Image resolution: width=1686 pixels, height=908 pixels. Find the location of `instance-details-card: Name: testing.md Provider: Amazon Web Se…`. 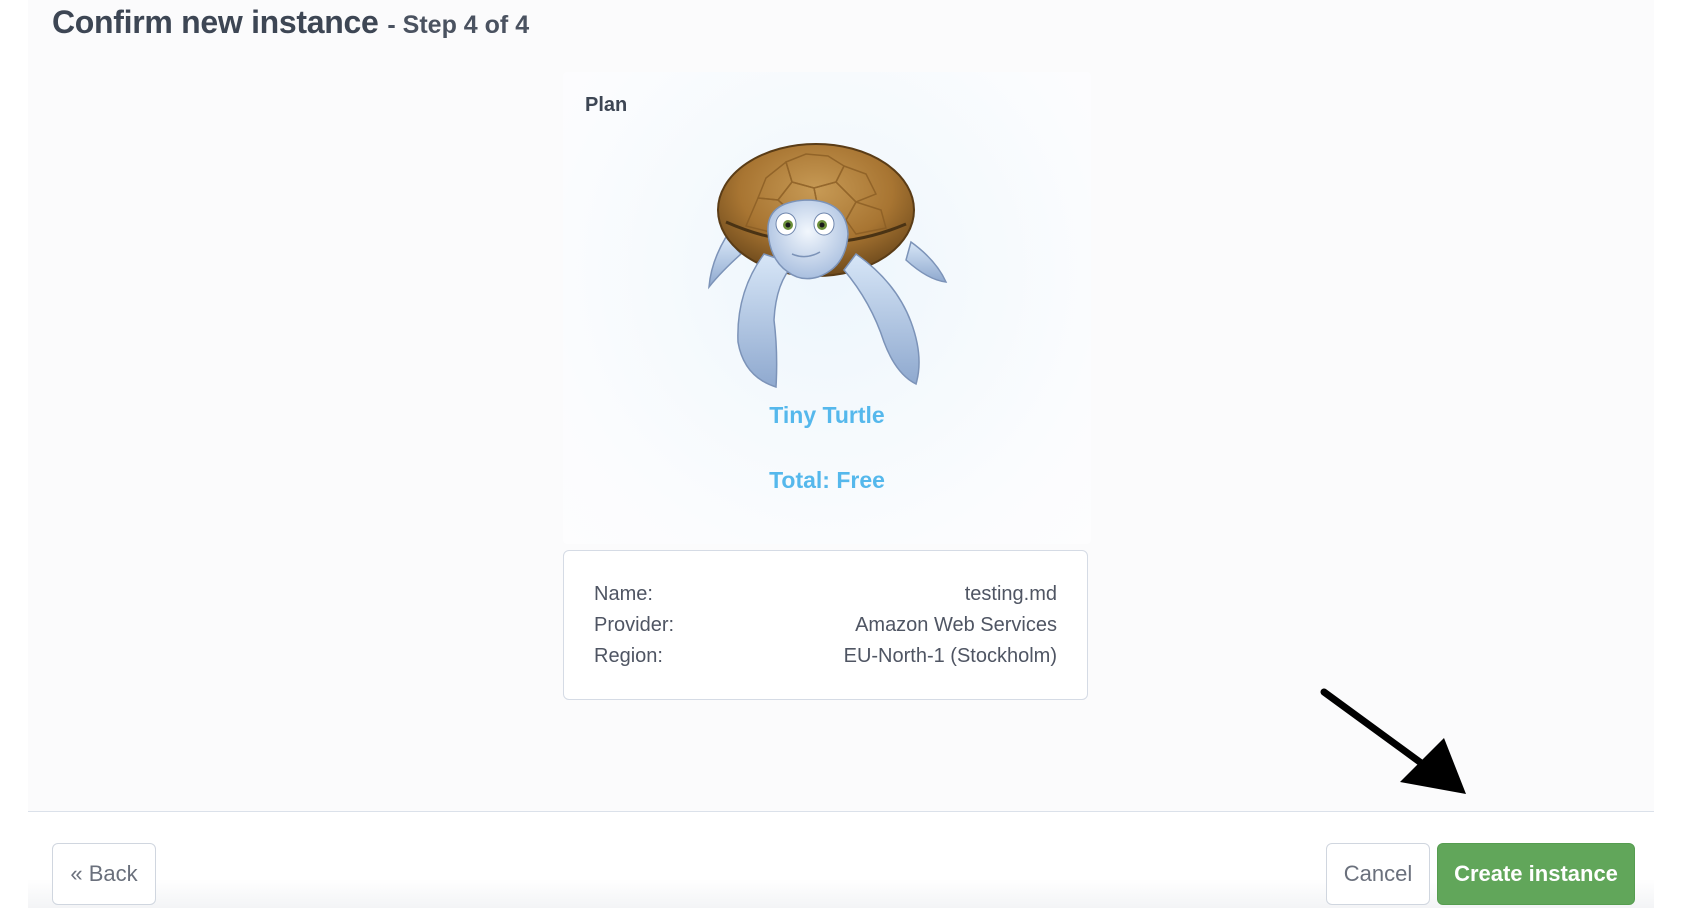

instance-details-card: Name: testing.md Provider: Amazon Web Se… is located at coordinates (825, 625).